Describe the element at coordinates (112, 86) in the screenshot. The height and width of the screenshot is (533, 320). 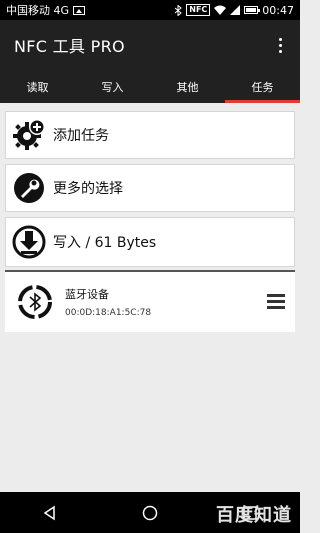
I see `tab-write: 写入` at that location.